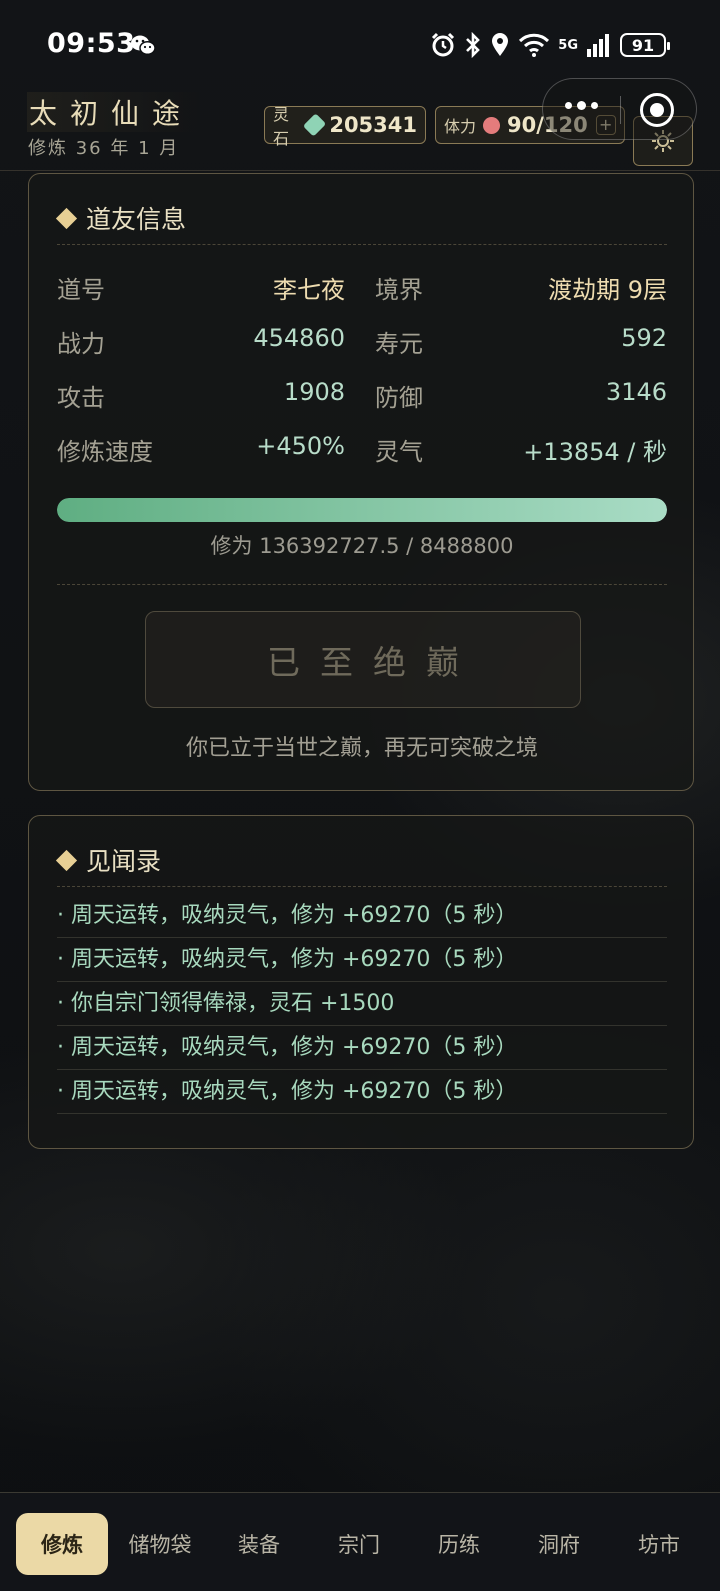 This screenshot has width=720, height=1591. I want to click on battery-level: 91, so click(643, 45).